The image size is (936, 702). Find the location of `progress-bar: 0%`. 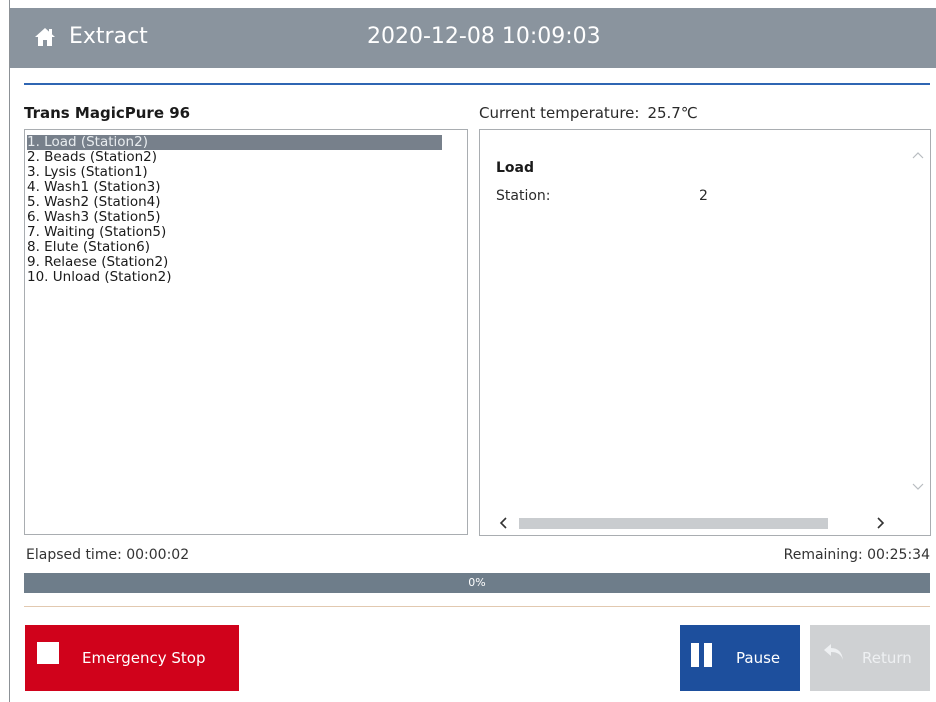

progress-bar: 0% is located at coordinates (477, 583).